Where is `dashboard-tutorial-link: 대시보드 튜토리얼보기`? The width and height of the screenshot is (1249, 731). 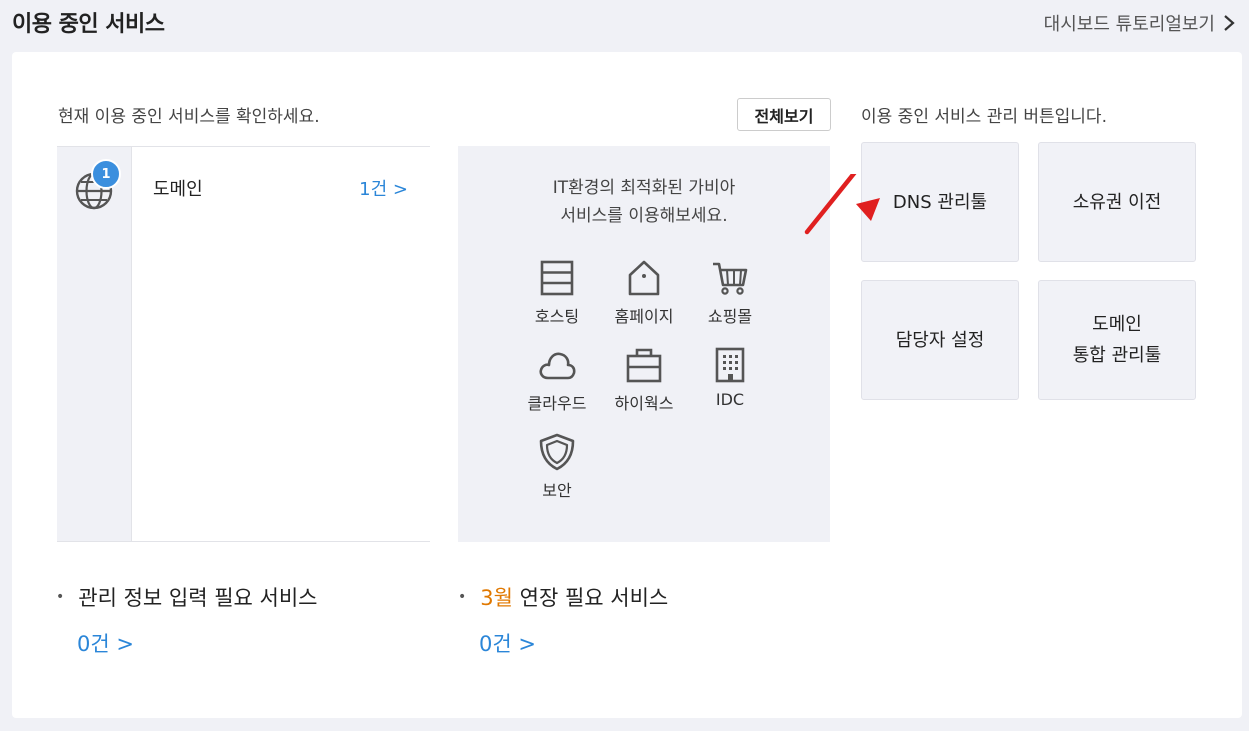
dashboard-tutorial-link: 대시보드 튜토리얼보기 is located at coordinates (1139, 23).